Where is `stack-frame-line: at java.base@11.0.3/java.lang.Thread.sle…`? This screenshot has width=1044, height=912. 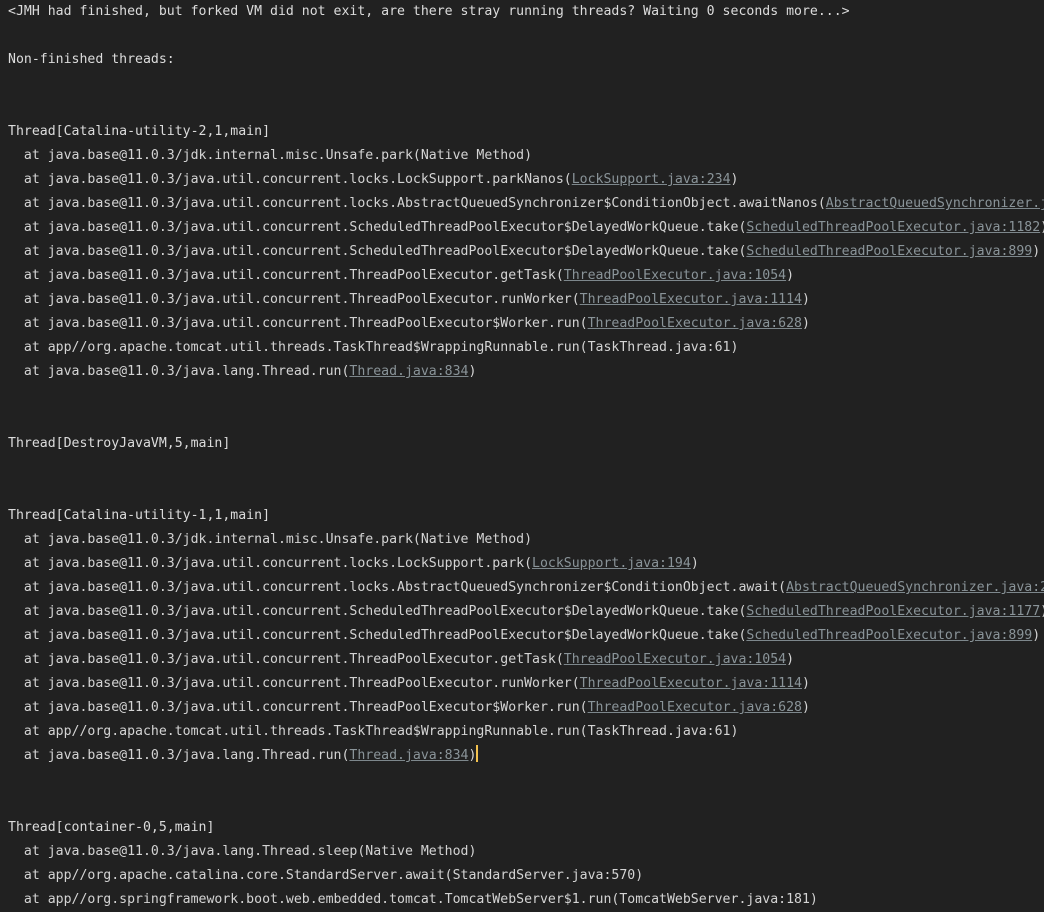
stack-frame-line: at java.base@11.0.3/java.lang.Thread.sle… is located at coordinates (522, 852).